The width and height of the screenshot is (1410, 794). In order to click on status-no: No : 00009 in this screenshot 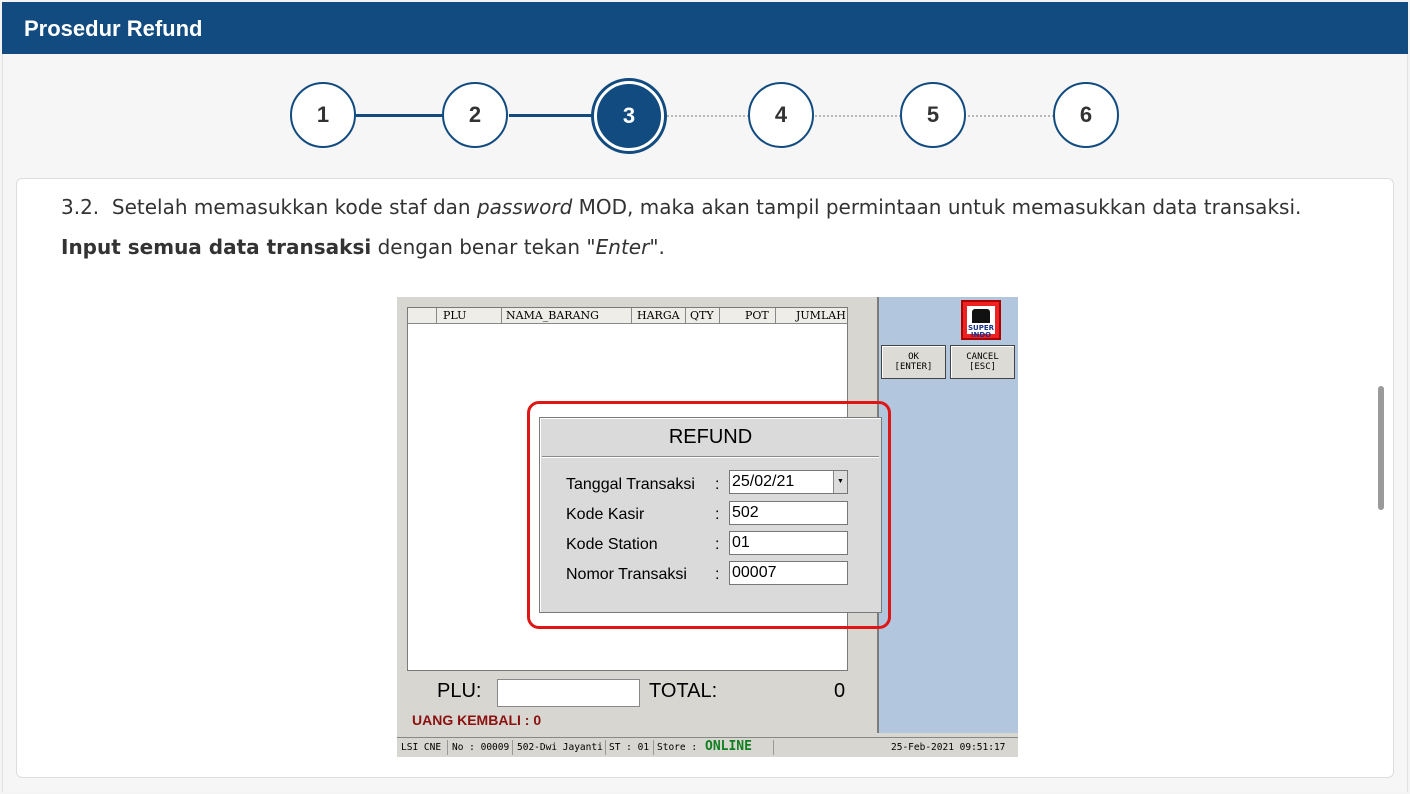, I will do `click(481, 747)`.